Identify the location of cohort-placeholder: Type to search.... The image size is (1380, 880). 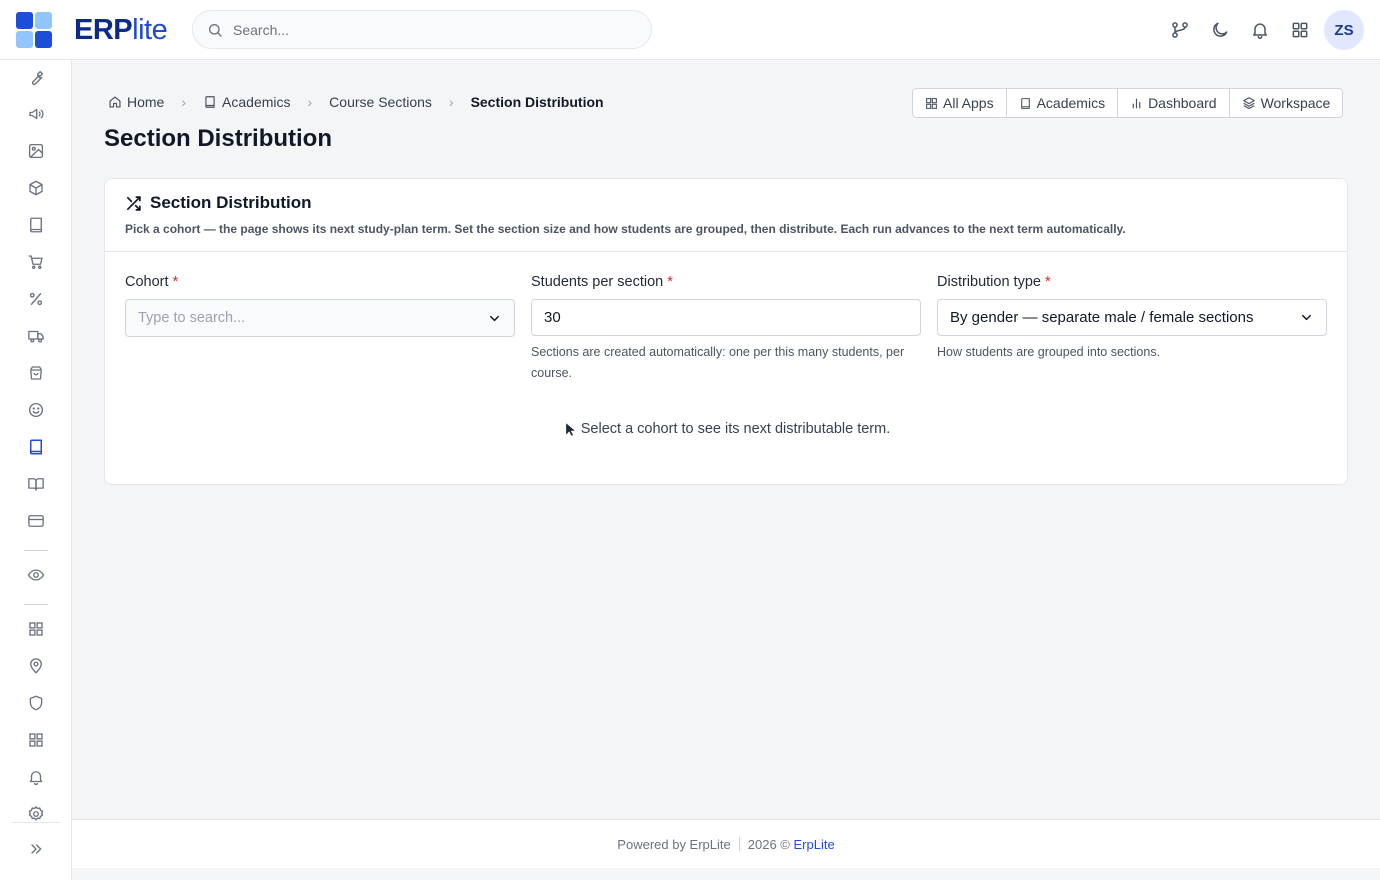
(192, 318).